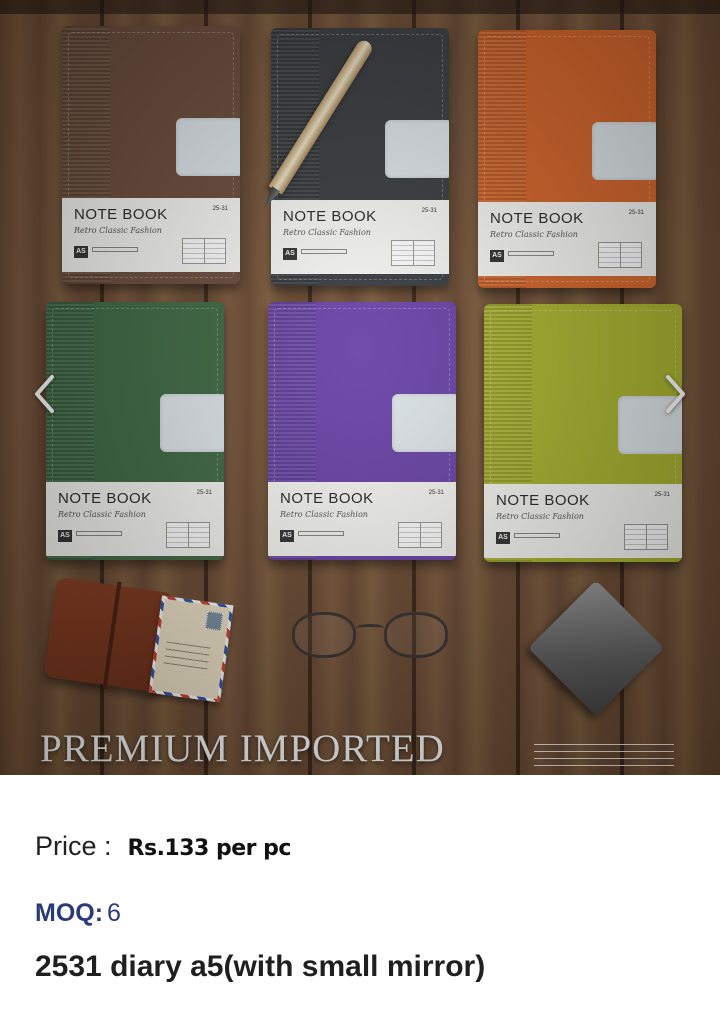 This screenshot has width=720, height=1021. Describe the element at coordinates (209, 848) in the screenshot. I see `price-value: Rs.133 per pc` at that location.